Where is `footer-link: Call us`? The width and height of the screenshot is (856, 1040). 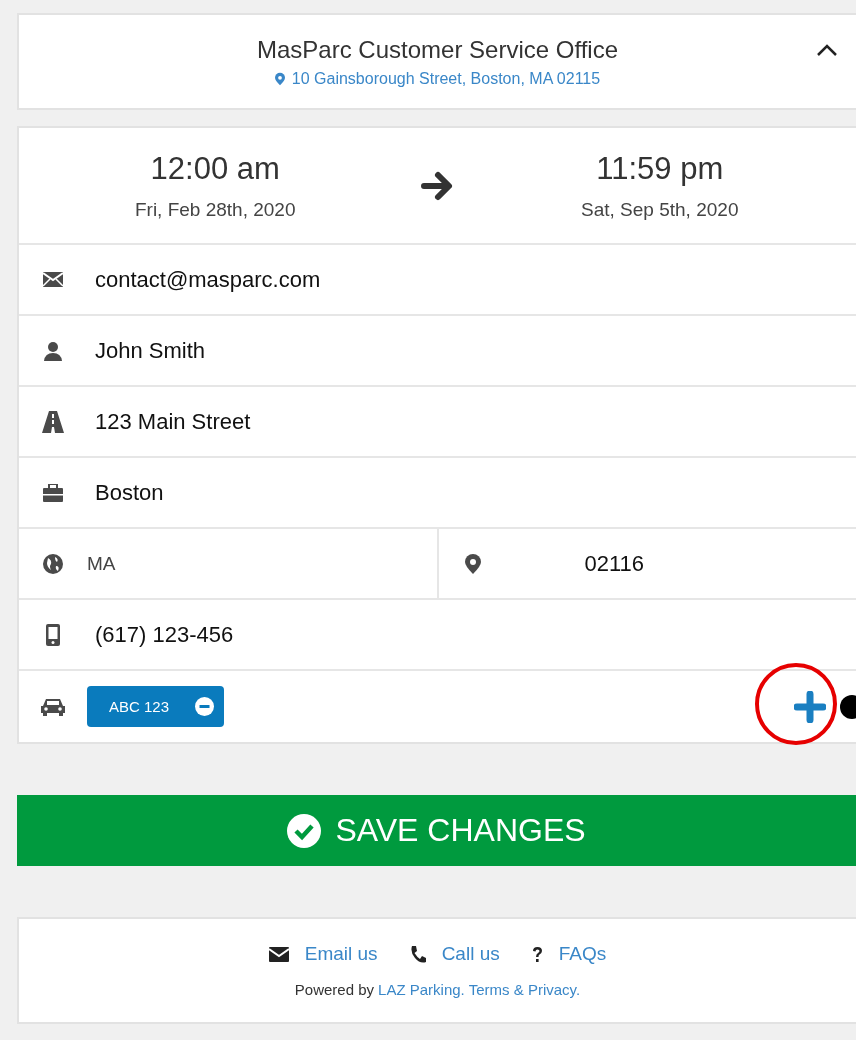
footer-link: Call us is located at coordinates (470, 954).